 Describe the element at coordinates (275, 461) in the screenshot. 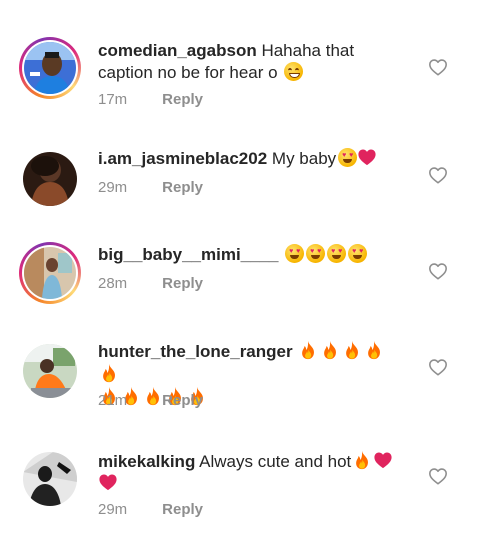

I see `comment-text: Always cute and hot` at that location.